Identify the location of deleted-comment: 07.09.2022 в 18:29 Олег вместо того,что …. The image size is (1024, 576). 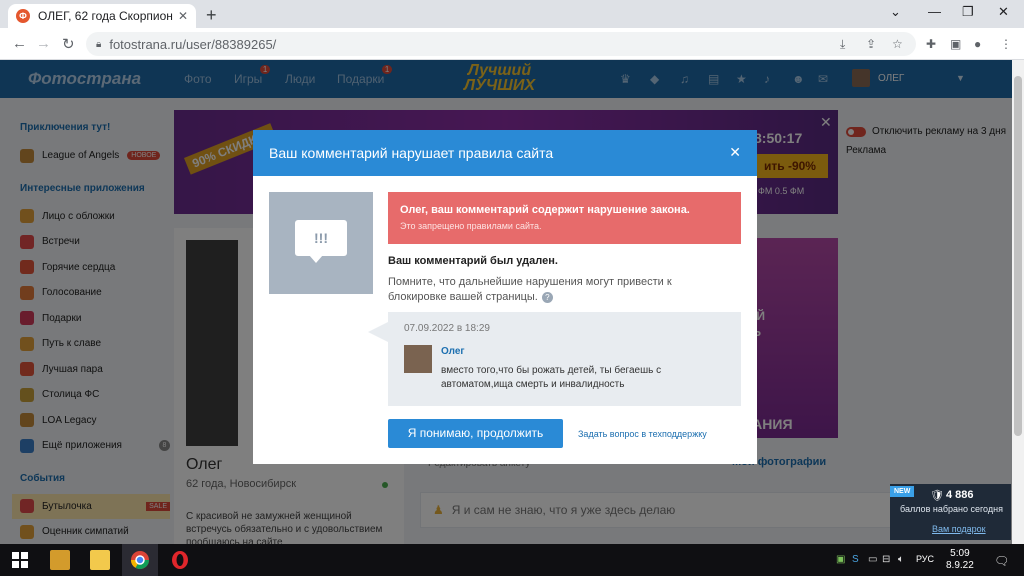
(564, 359).